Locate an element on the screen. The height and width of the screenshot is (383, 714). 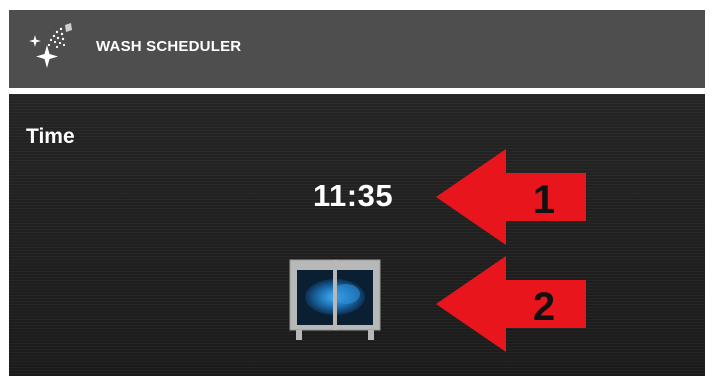
annotation-label-1: 1 is located at coordinates (544, 200).